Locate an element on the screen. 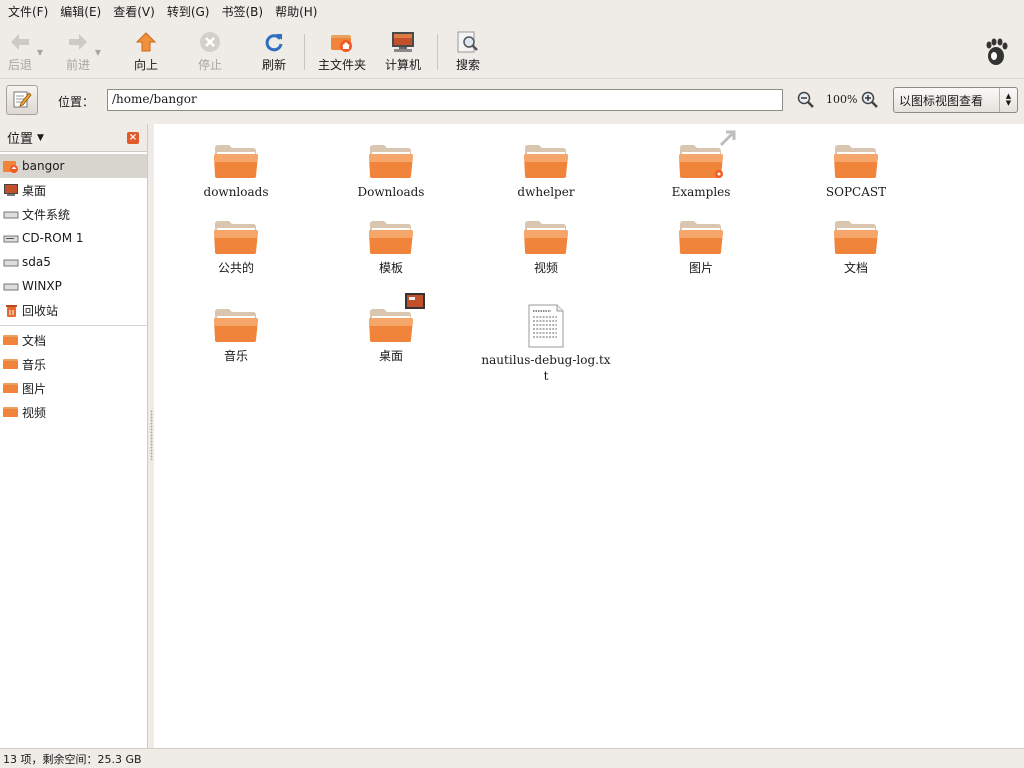 The height and width of the screenshot is (768, 1024). stop-button: 停止 is located at coordinates (210, 52).